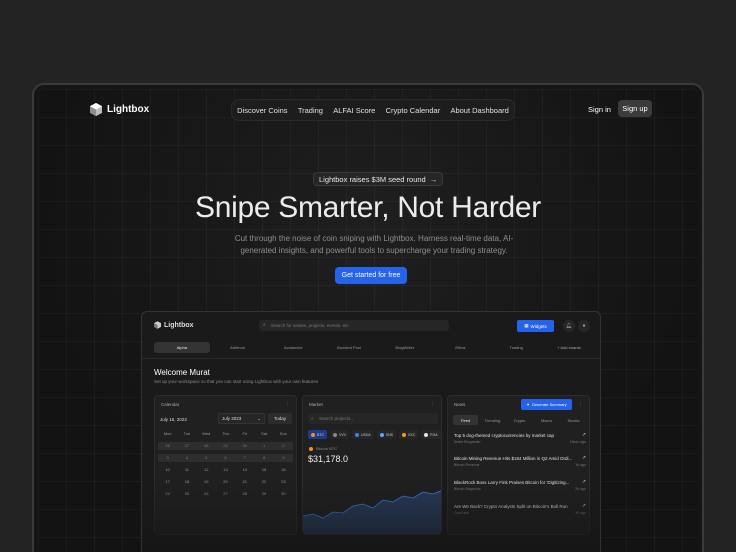 The width and height of the screenshot is (736, 552). What do you see at coordinates (225, 433) in the screenshot?
I see `weekday-label: Thu` at bounding box center [225, 433].